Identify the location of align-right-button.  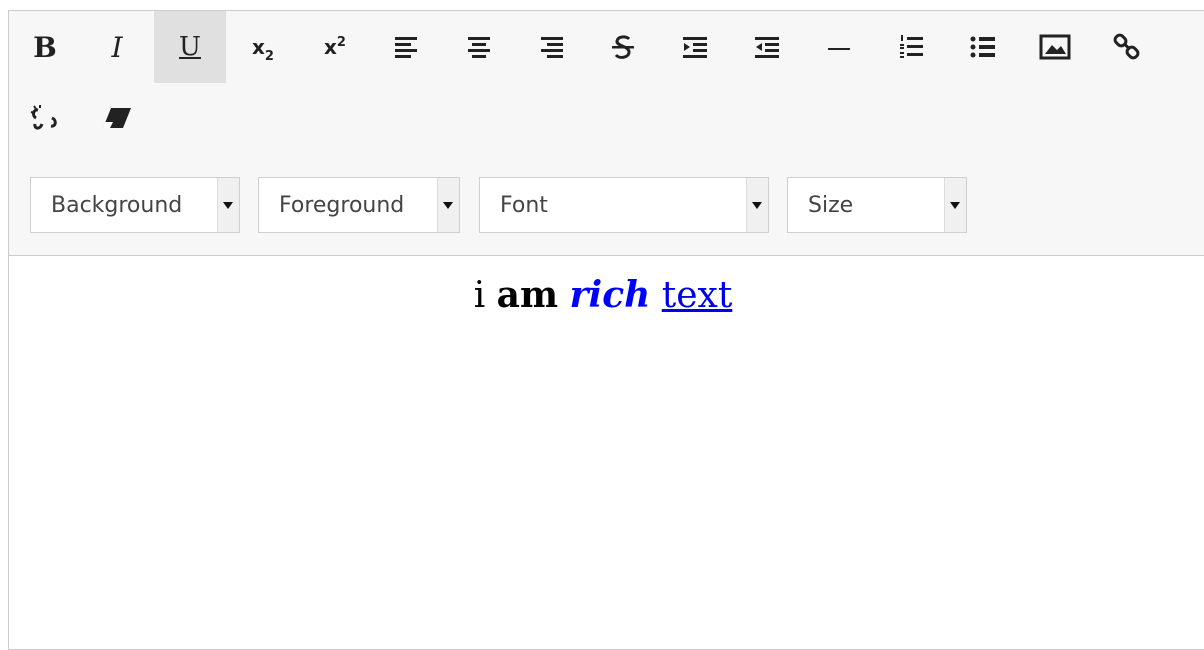
(551, 47).